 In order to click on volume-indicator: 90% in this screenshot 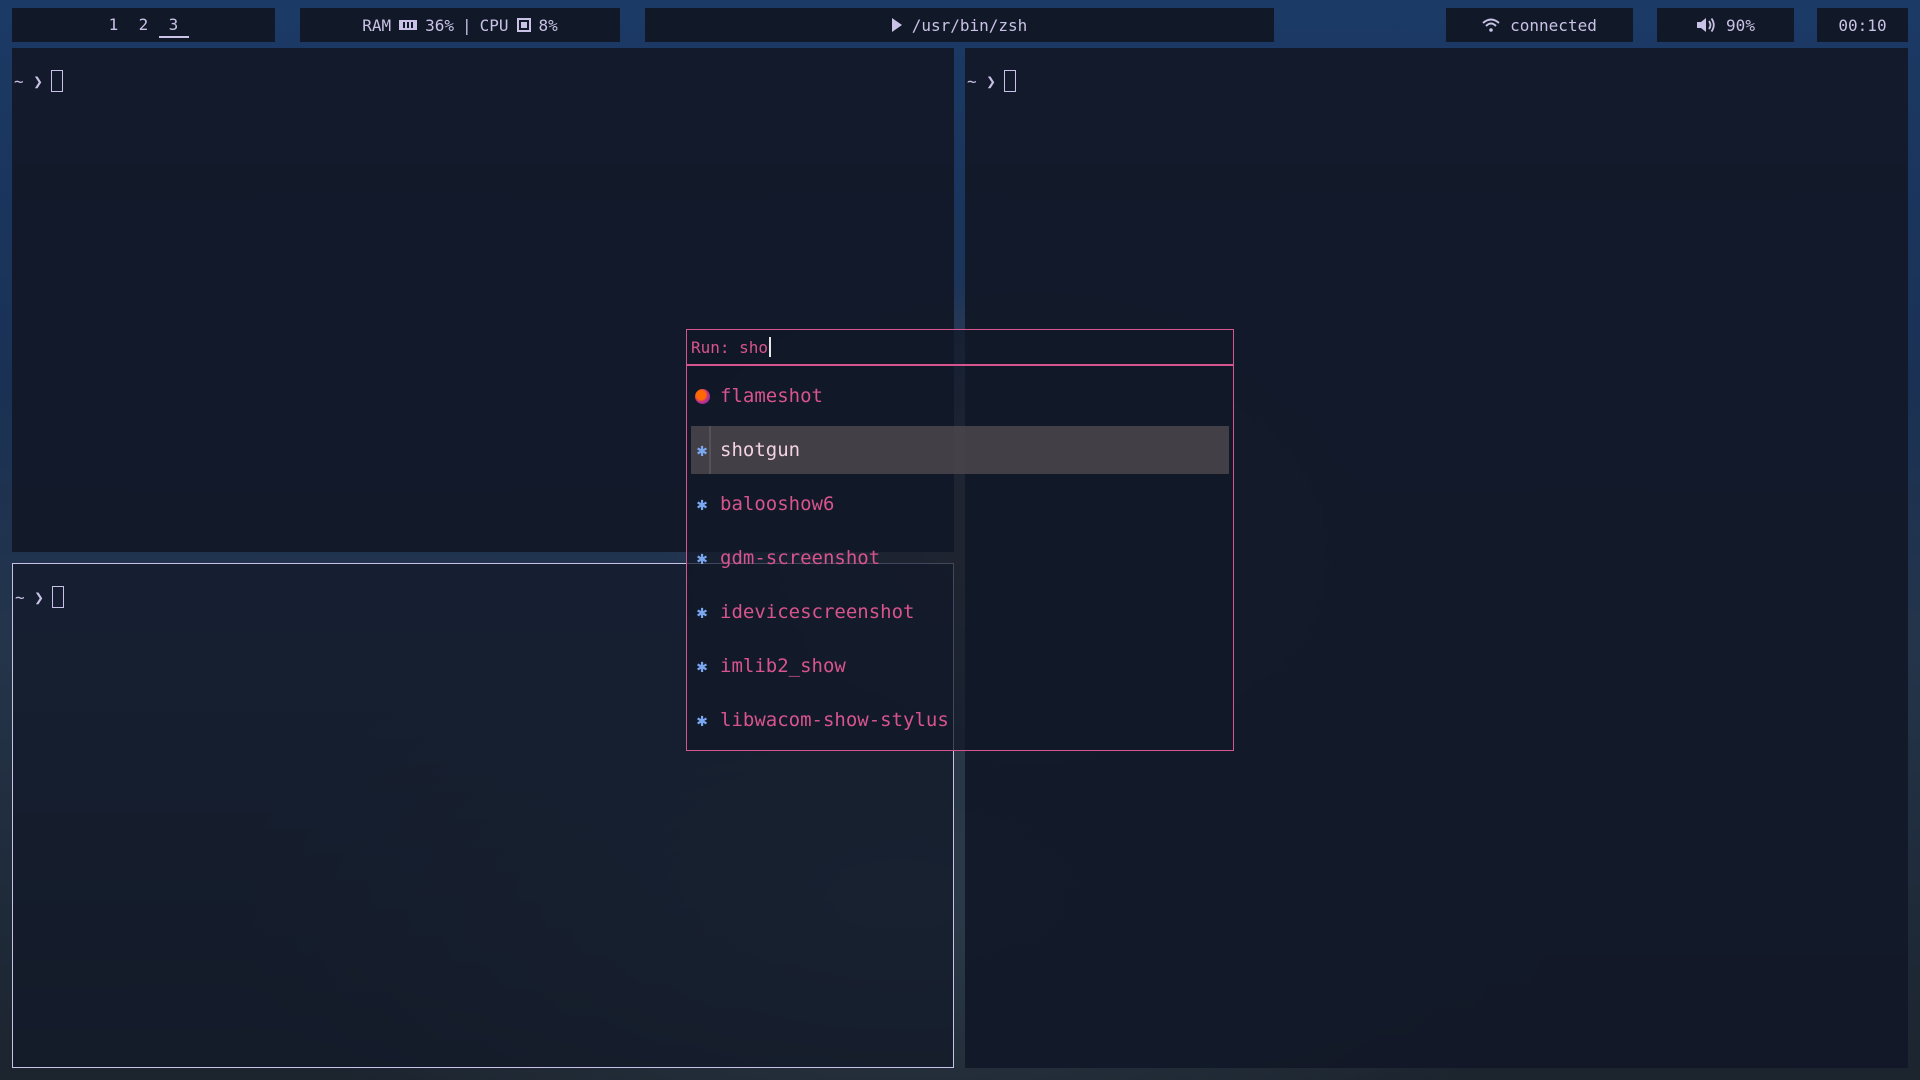, I will do `click(1725, 25)`.